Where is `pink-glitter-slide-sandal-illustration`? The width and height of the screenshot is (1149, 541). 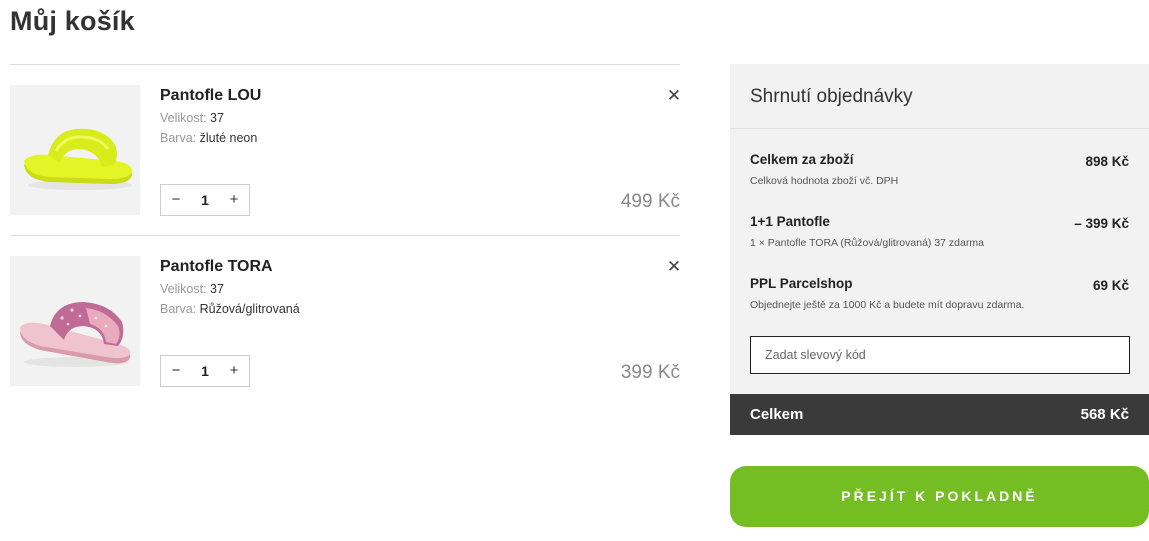
pink-glitter-slide-sandal-illustration is located at coordinates (75, 334).